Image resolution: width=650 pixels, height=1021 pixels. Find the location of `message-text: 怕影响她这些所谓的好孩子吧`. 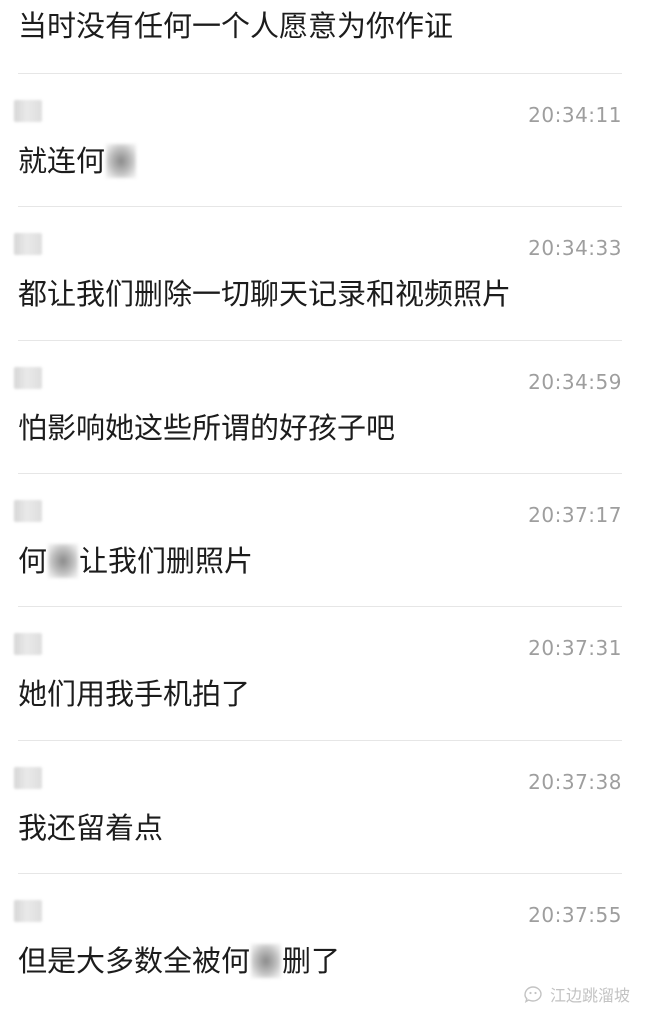

message-text: 怕影响她这些所谓的好孩子吧 is located at coordinates (206, 428).